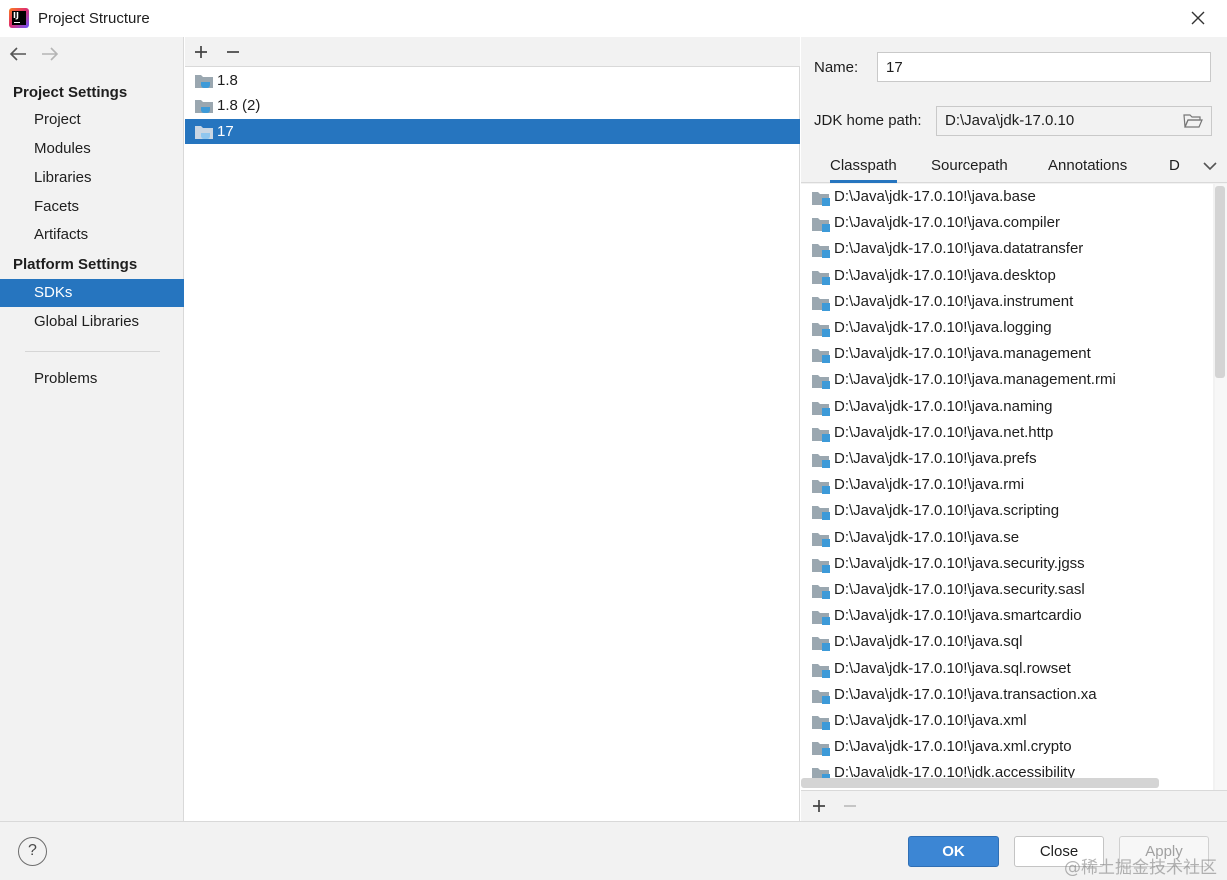  Describe the element at coordinates (943, 327) in the screenshot. I see `classpath-entry-label: D:\Java\jdk-17.0.10!\java.logging` at that location.